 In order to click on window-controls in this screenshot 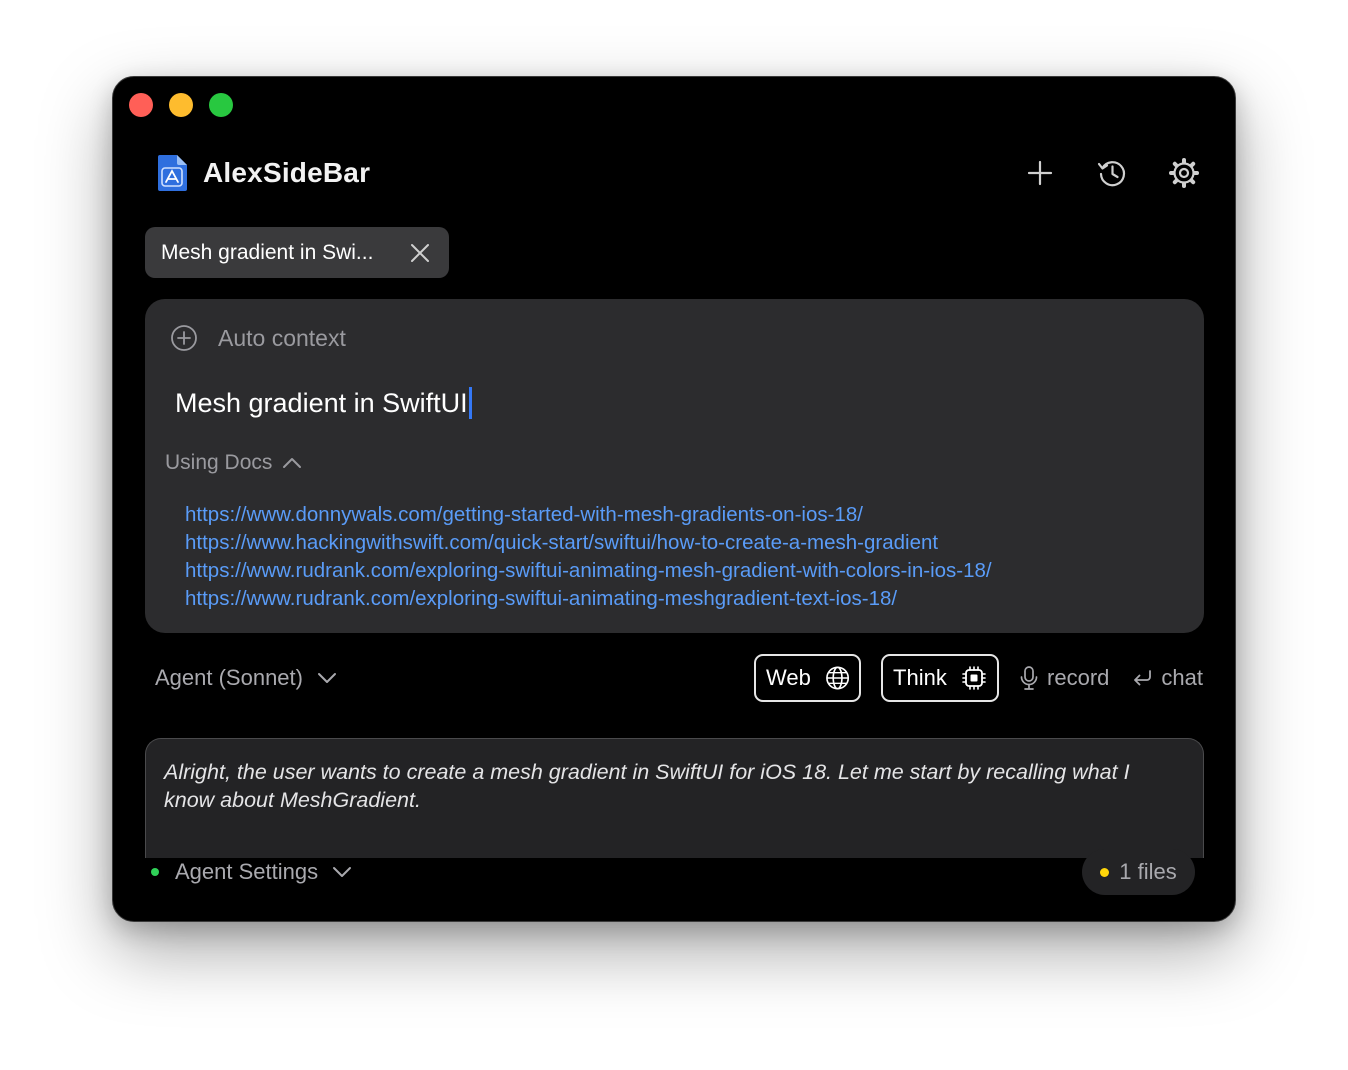, I will do `click(181, 105)`.